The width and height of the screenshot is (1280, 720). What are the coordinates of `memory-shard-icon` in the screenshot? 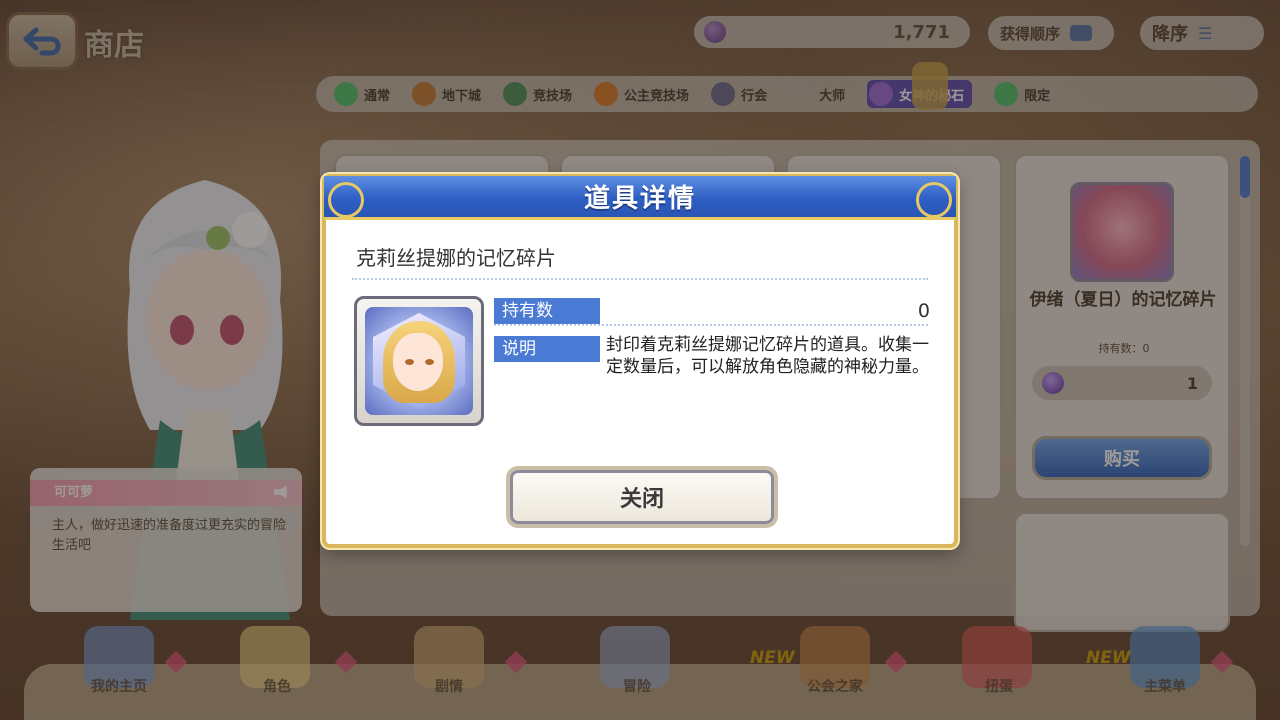 It's located at (419, 361).